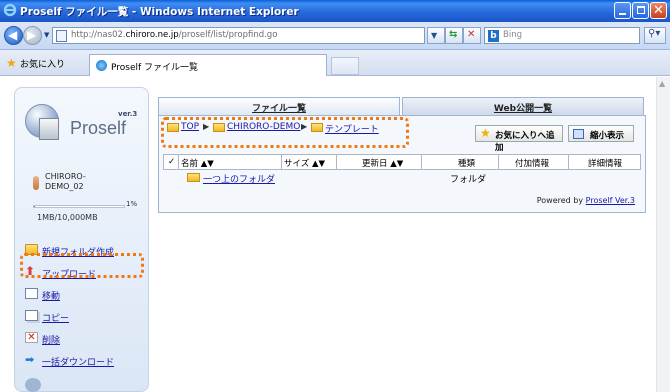  Describe the element at coordinates (78, 253) in the screenshot. I see `menu-label: 新規フォルダ作成` at that location.